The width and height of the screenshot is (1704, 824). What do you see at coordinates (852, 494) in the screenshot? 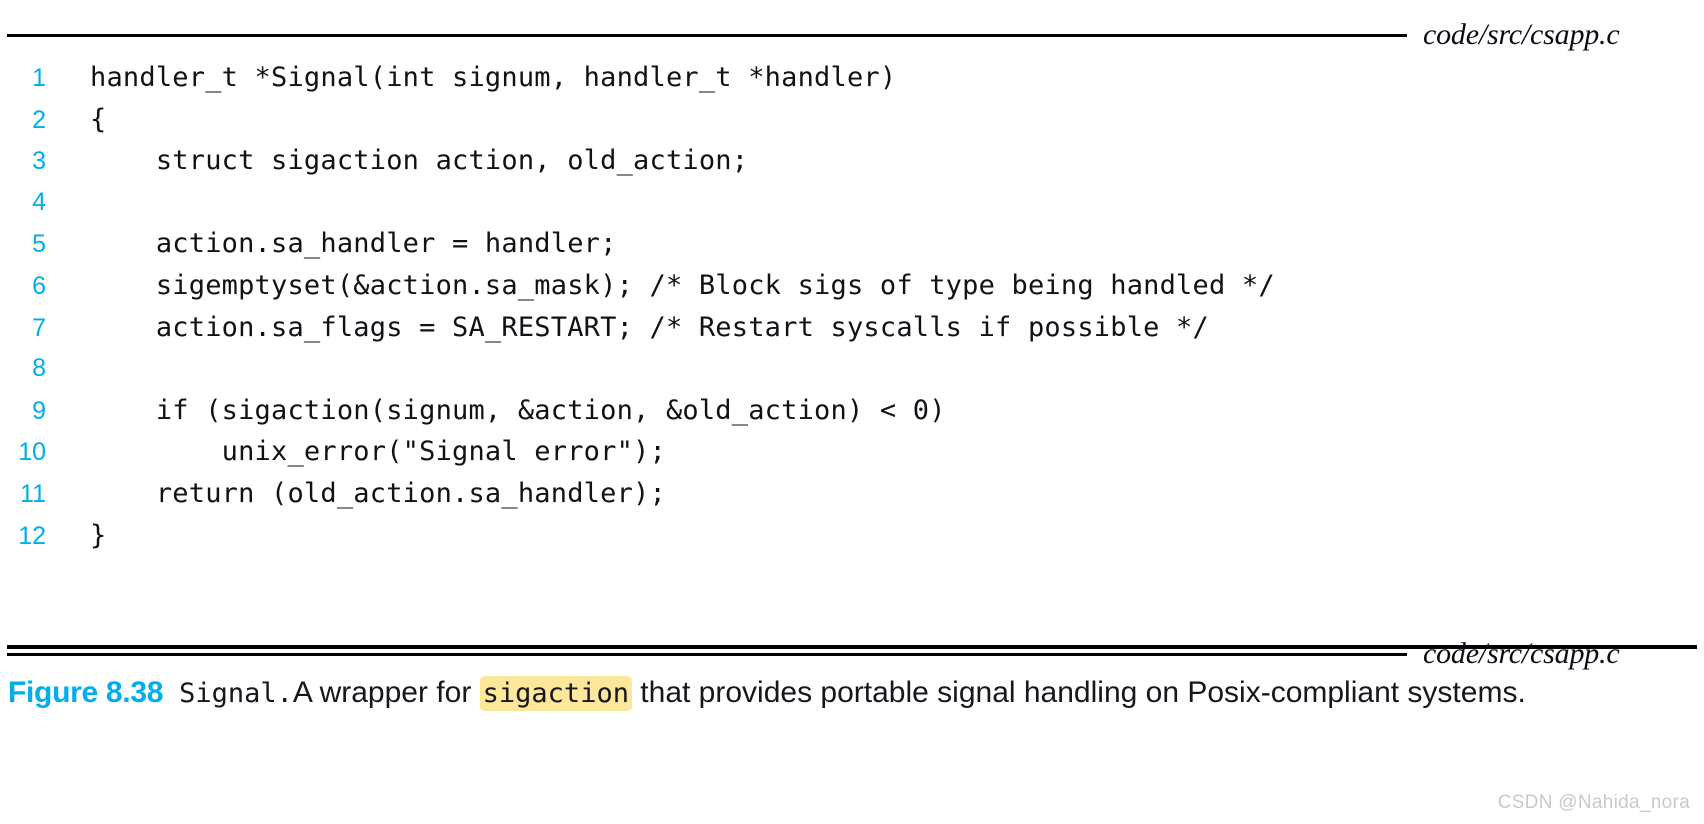
I see `code-line: 11 return (old_action.sa_handler);` at bounding box center [852, 494].